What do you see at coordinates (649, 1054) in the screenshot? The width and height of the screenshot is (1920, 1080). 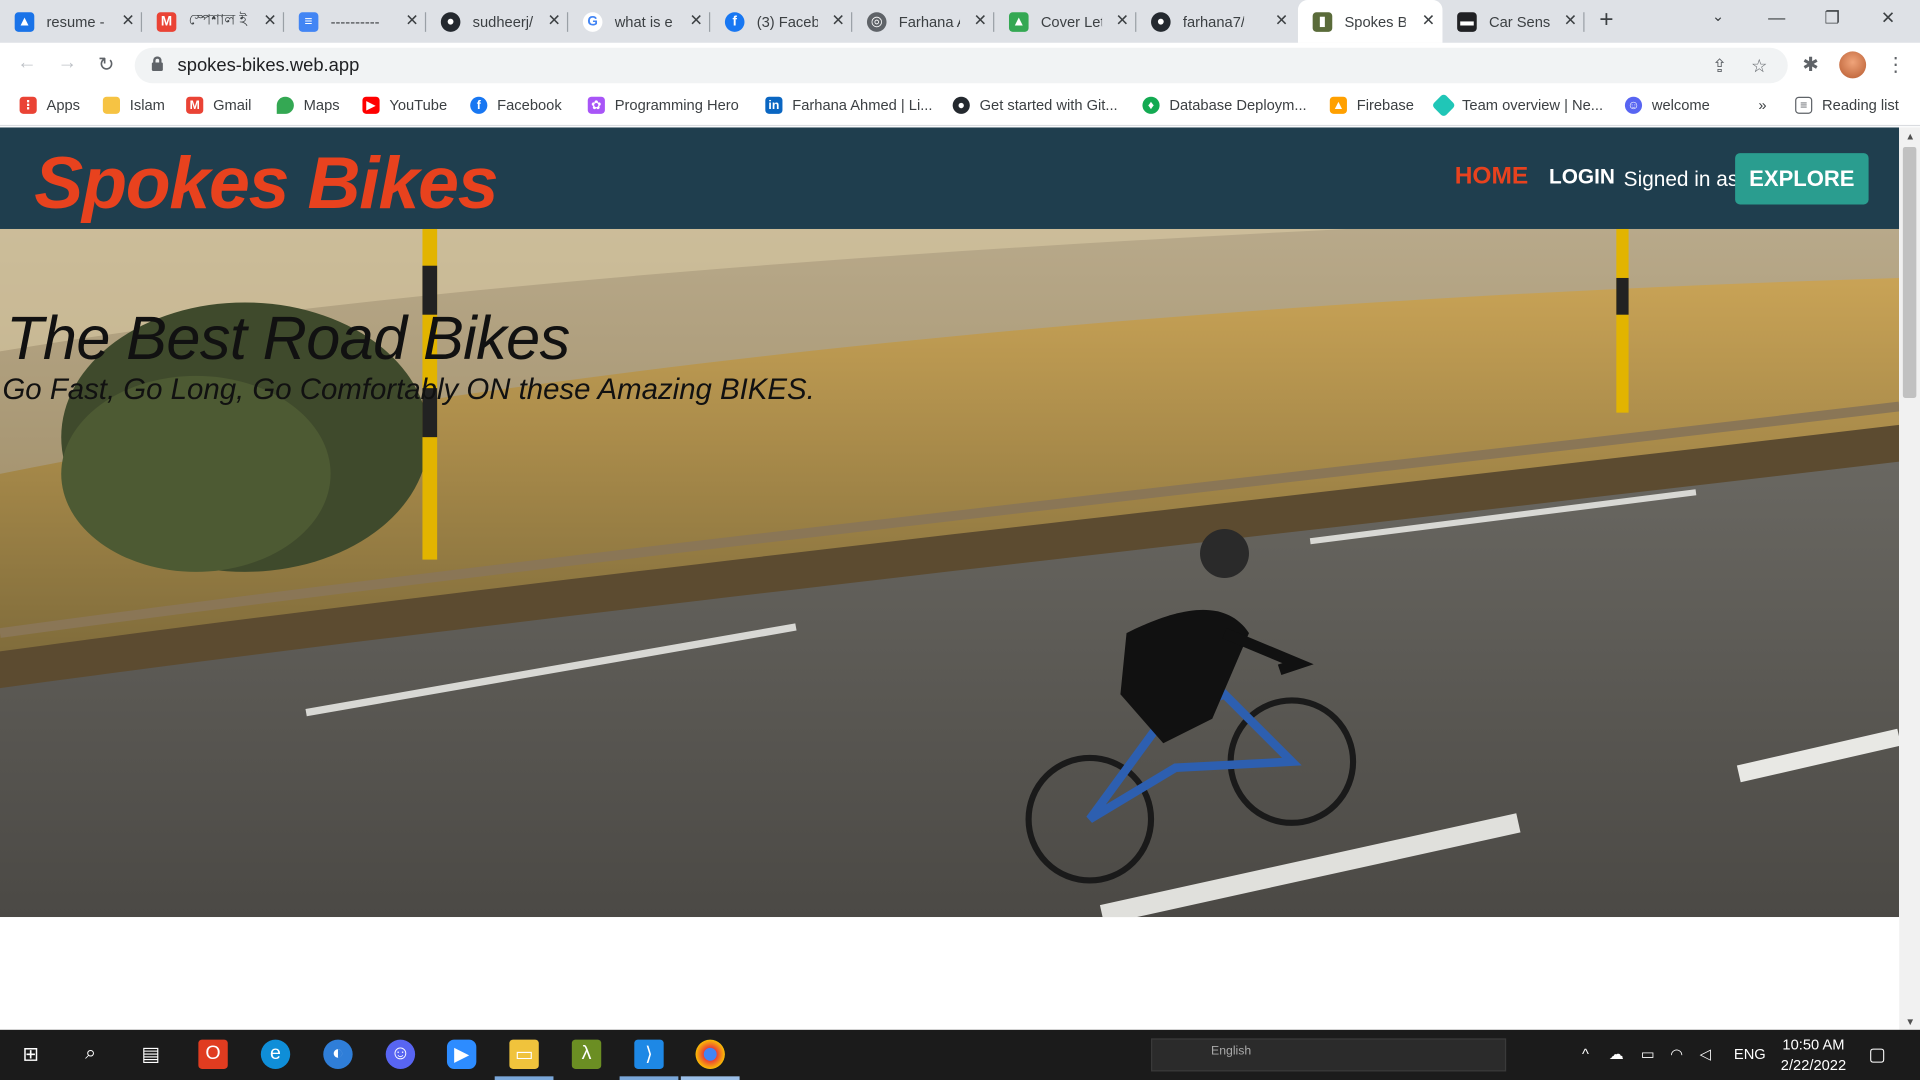 I see `vscode-icon: ⟩` at bounding box center [649, 1054].